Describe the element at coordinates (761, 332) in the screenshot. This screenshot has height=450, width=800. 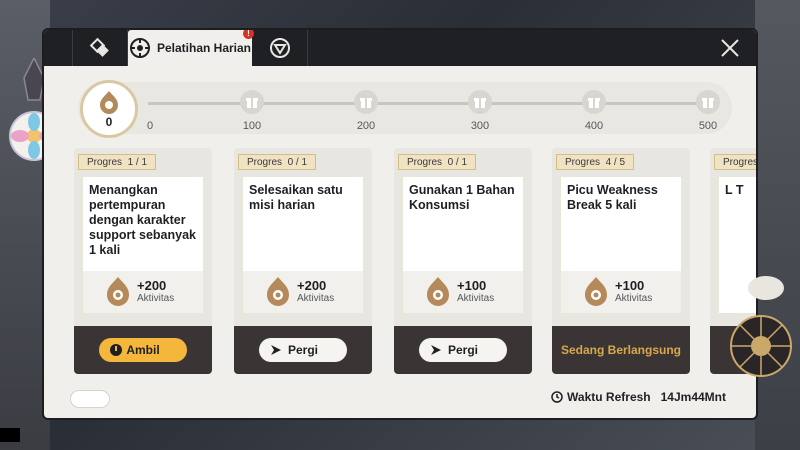
I see `right-ornament-icon` at that location.